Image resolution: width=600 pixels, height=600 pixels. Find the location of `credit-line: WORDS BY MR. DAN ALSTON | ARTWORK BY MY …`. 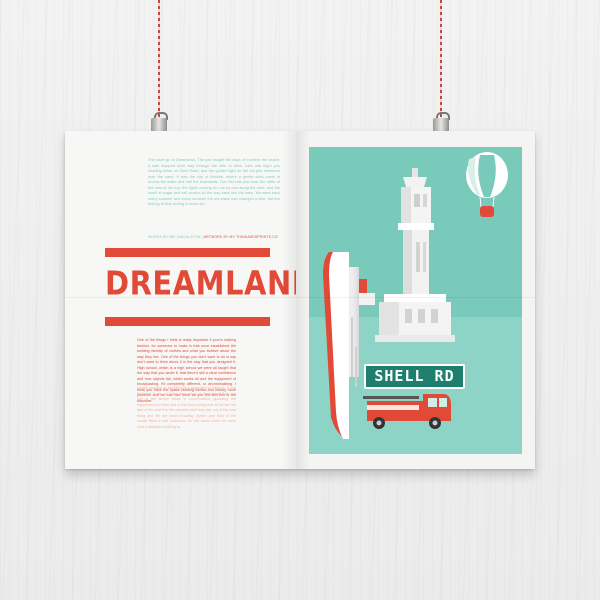

credit-line: WORDS BY MR. DAN ALSTON | ARTWORK BY MY … is located at coordinates (214, 237).